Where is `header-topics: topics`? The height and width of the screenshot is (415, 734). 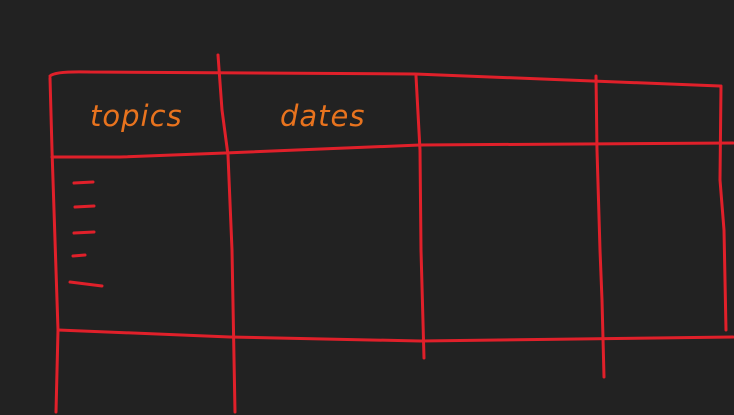 header-topics: topics is located at coordinates (136, 116).